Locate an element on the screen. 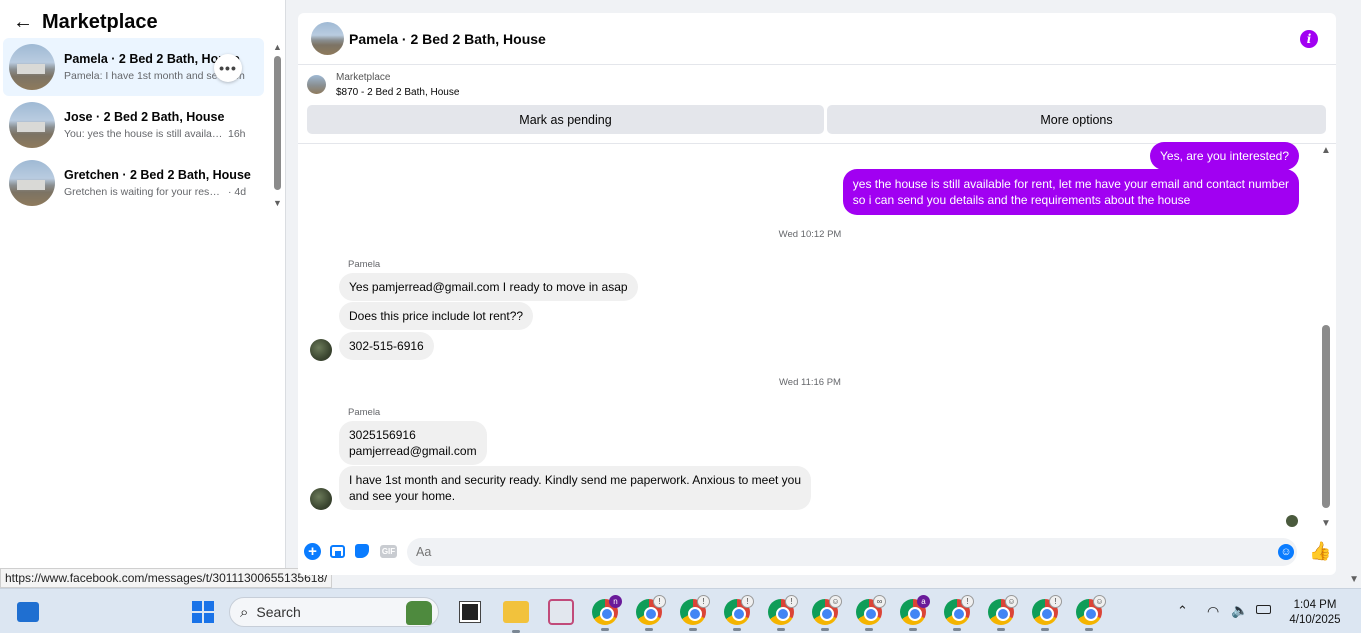 The image size is (1361, 633). conversation-name: Gretchen · 2 Bed 2 Bath, House is located at coordinates (157, 175).